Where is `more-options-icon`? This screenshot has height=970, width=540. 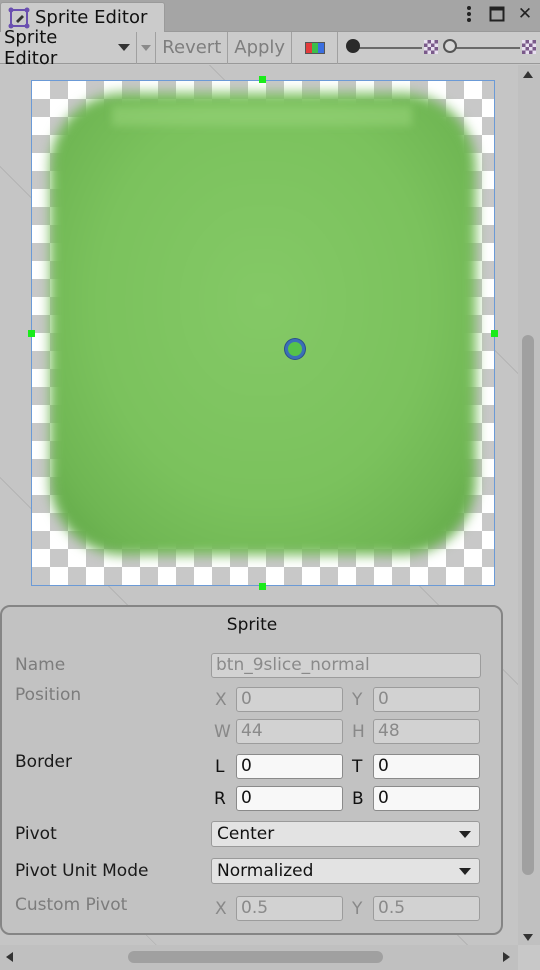
more-options-icon is located at coordinates (469, 14).